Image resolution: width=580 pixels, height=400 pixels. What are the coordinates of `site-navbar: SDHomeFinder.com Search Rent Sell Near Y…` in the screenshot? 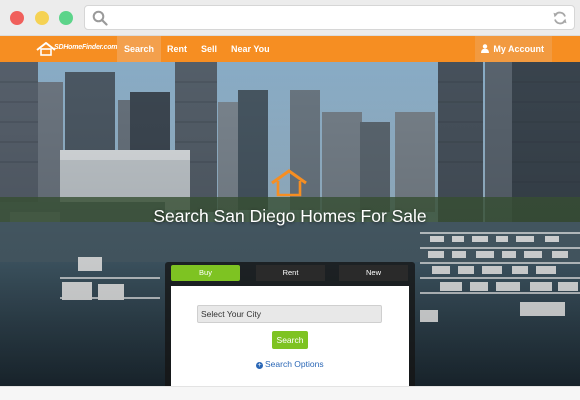 It's located at (290, 49).